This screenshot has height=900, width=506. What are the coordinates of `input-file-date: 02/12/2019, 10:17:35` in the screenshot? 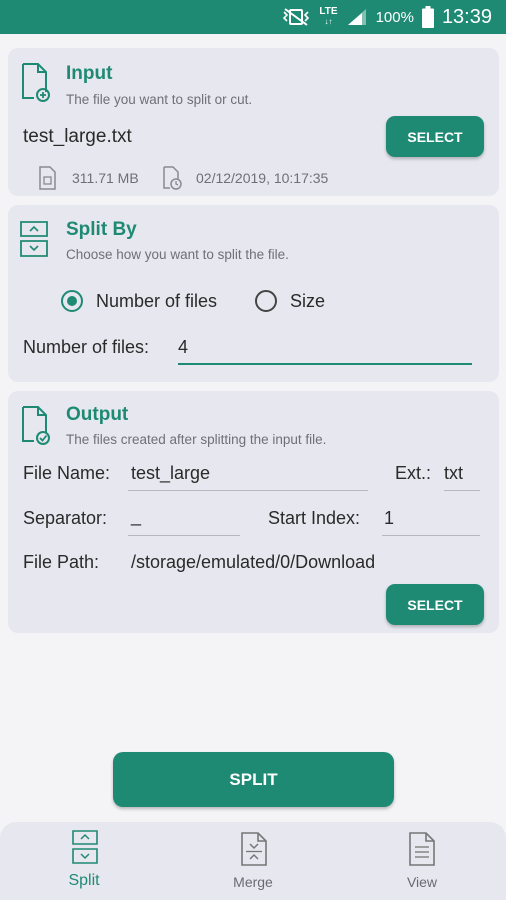 It's located at (262, 178).